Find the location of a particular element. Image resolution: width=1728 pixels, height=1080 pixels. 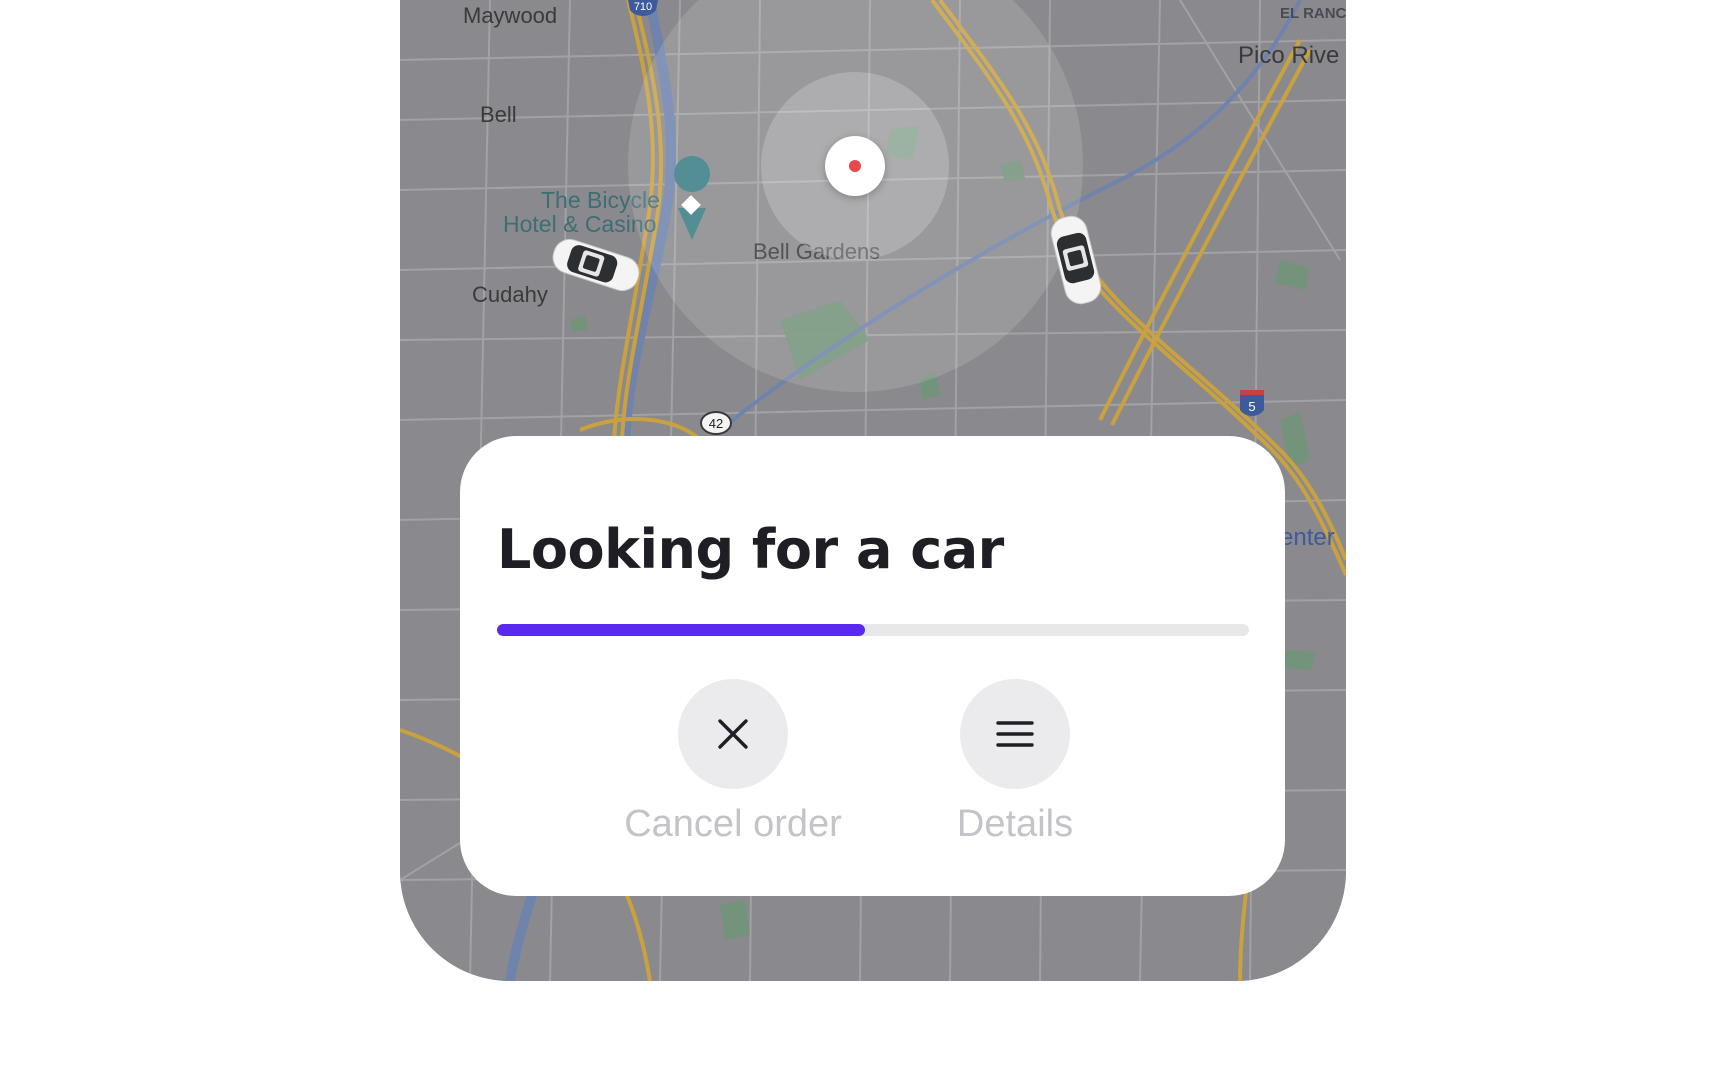

cancel-order-button is located at coordinates (733, 734).